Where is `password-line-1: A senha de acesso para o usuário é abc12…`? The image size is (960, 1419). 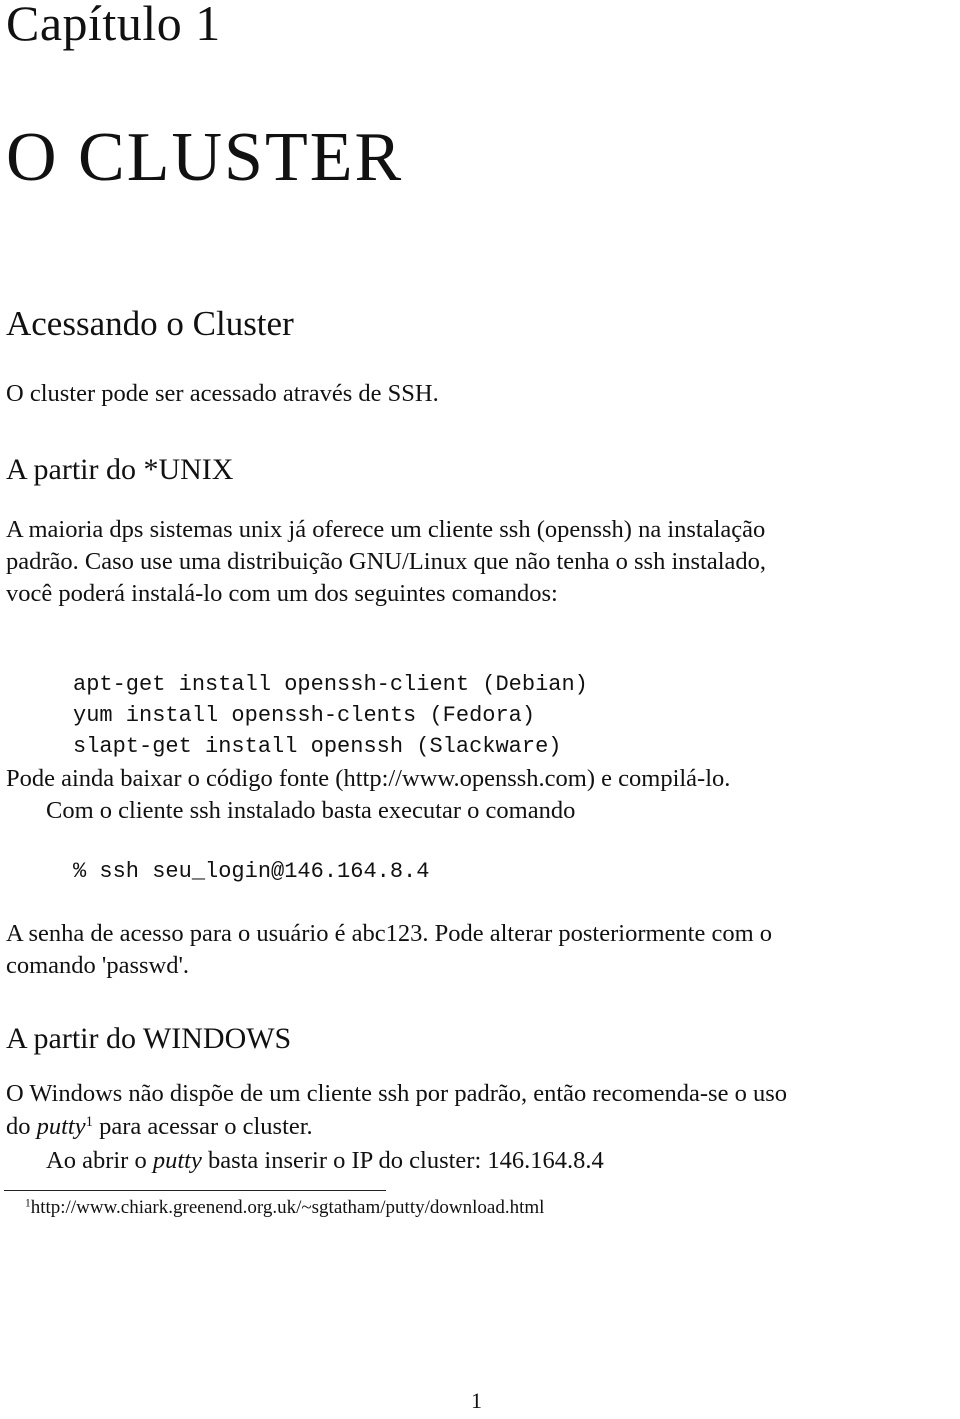
password-line-1: A senha de acesso para o usuário é abc12… is located at coordinates (389, 933).